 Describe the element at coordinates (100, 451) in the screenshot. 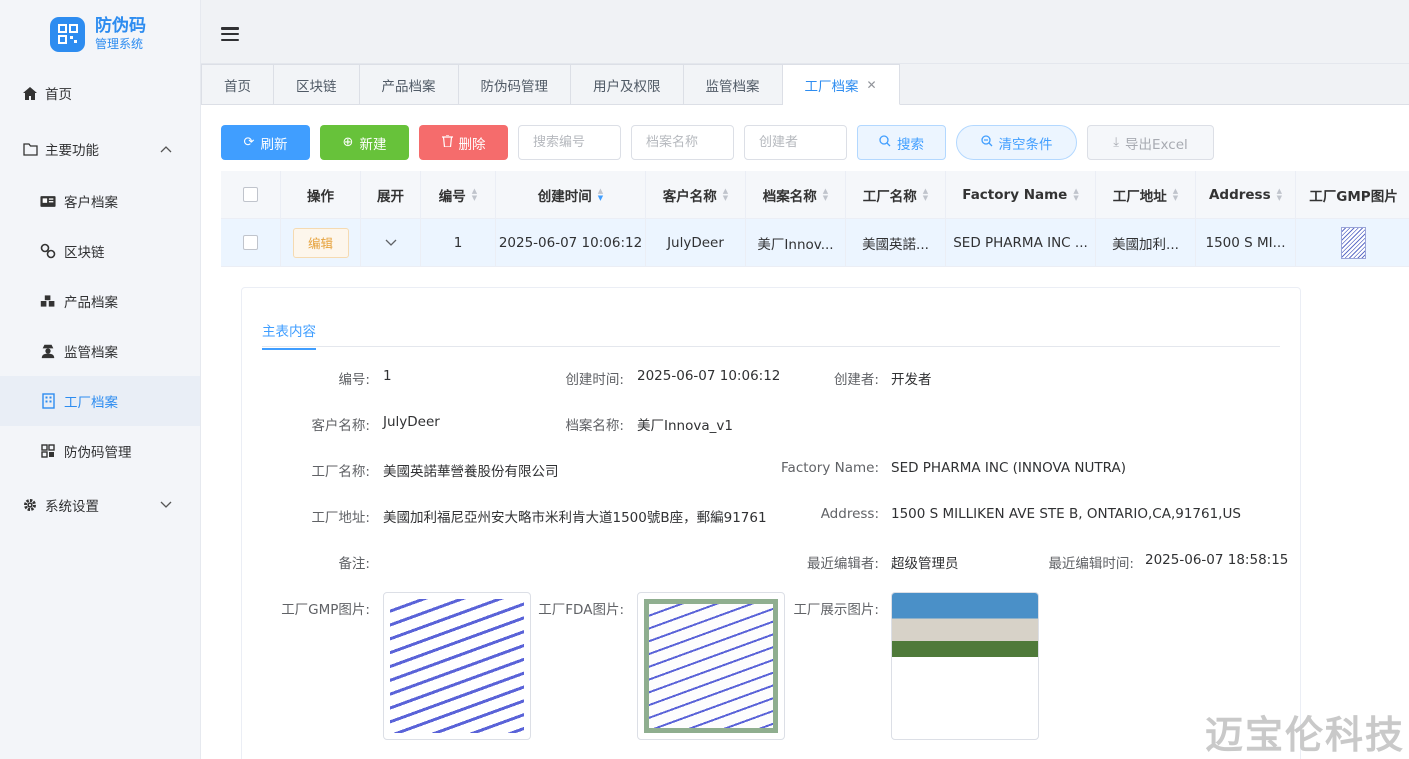

I see `nav-anticounterfeit-code: 防伪码管理` at that location.